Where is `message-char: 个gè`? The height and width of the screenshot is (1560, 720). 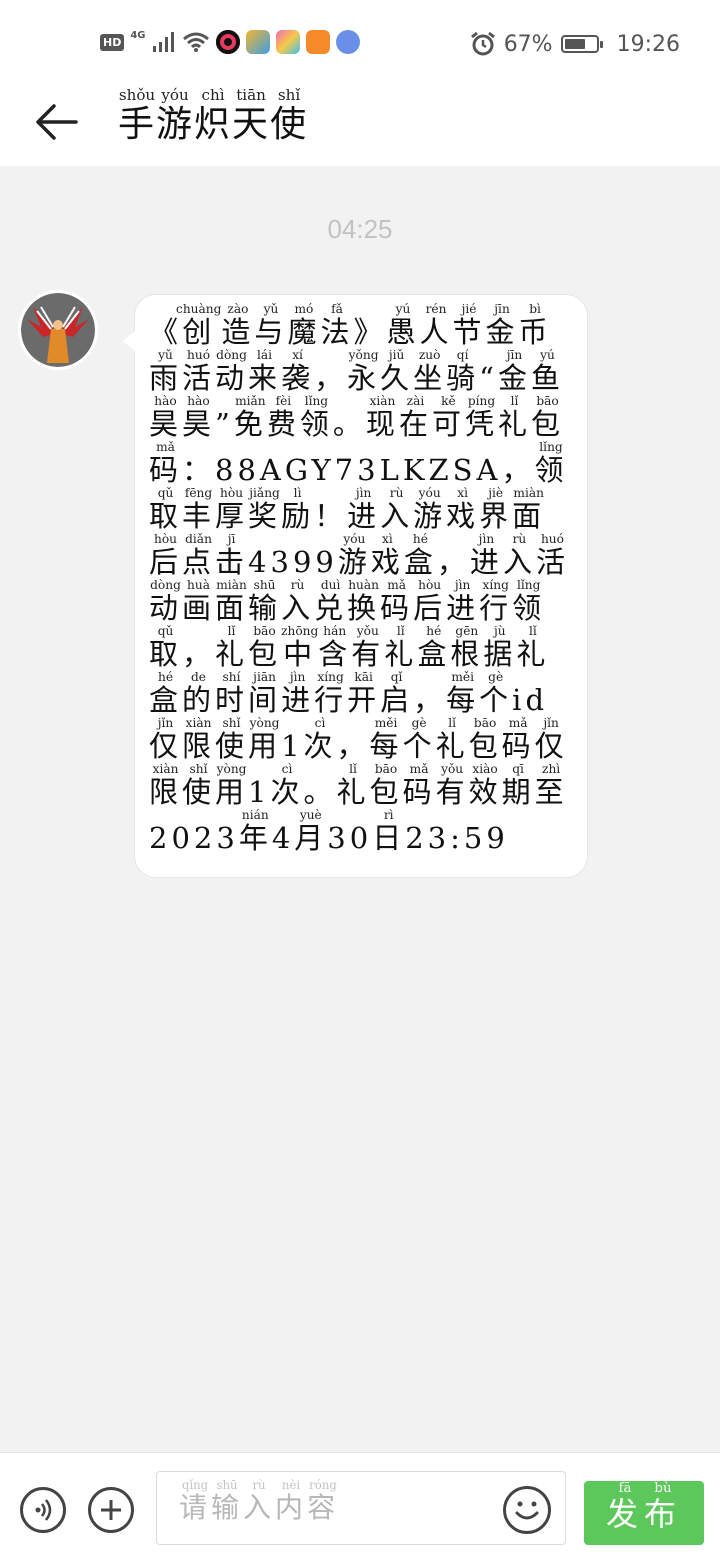
message-char: 个gè is located at coordinates (495, 693).